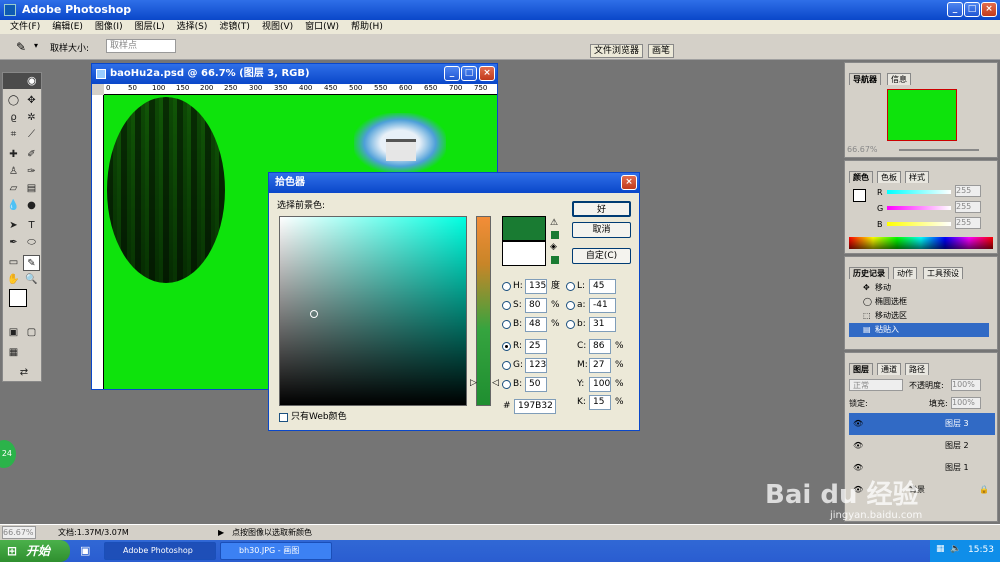 This screenshot has width=1000, height=562. What do you see at coordinates (869, 273) in the screenshot?
I see `tab-history: 历史记录` at bounding box center [869, 273].